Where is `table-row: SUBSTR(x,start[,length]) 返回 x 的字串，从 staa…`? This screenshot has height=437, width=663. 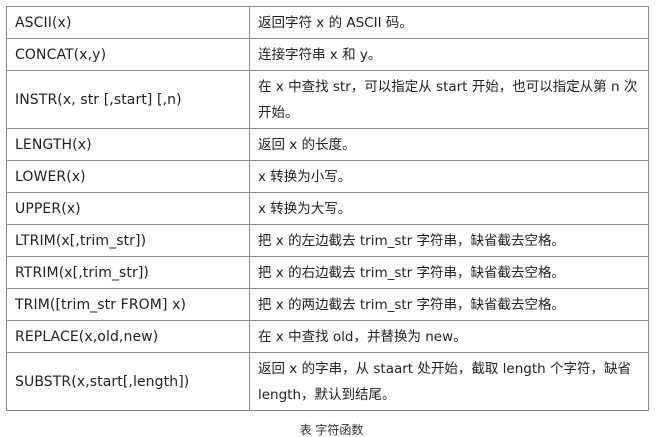
table-row: SUBSTR(x,start[,length]) 返回 x 的字串，从 staa… is located at coordinates (327, 381).